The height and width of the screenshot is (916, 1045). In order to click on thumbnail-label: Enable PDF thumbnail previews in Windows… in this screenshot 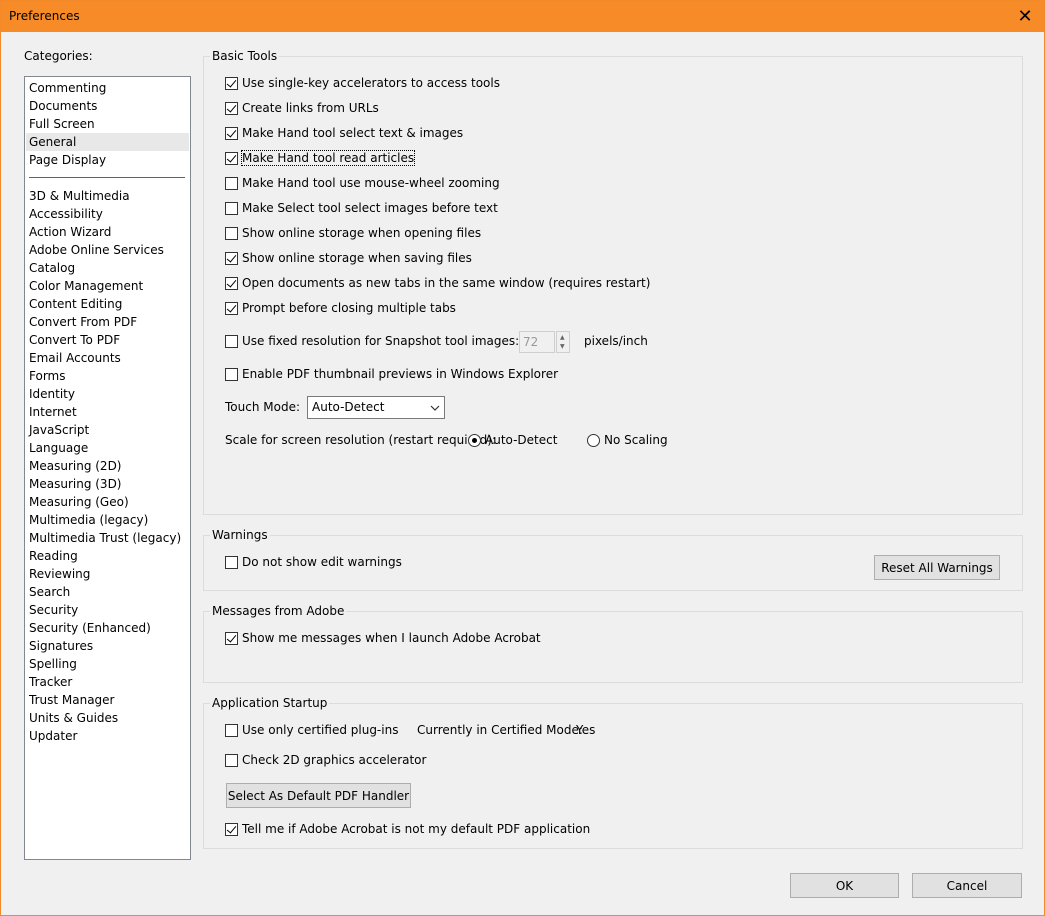, I will do `click(400, 374)`.